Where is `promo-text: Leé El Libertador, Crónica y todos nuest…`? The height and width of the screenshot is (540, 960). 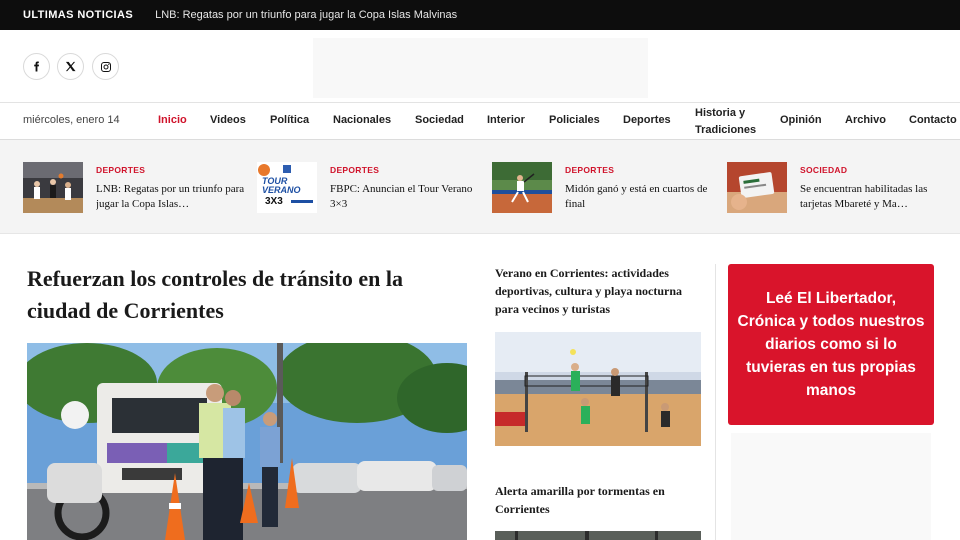
promo-text: Leé El Libertador, Crónica y todos nuest… is located at coordinates (831, 344).